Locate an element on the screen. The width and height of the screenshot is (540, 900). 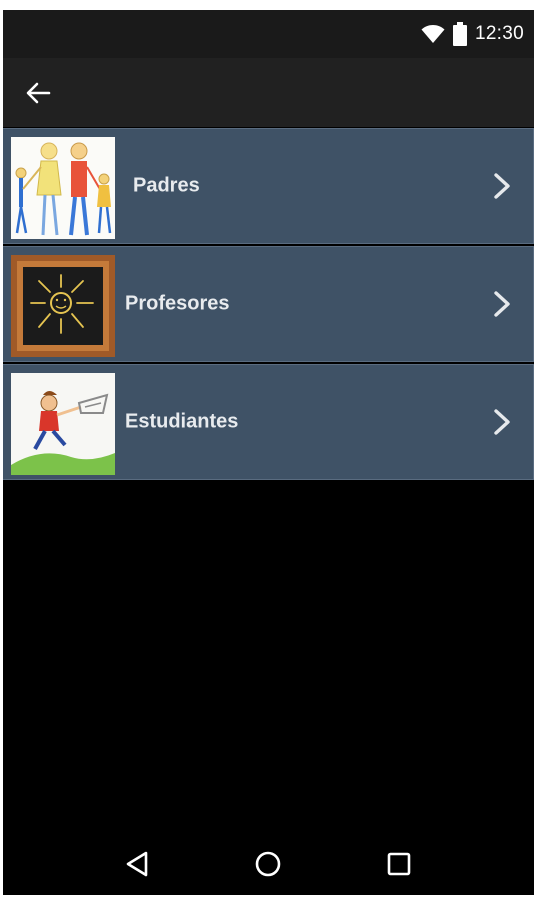
status-icons: 12:30 is located at coordinates (472, 34).